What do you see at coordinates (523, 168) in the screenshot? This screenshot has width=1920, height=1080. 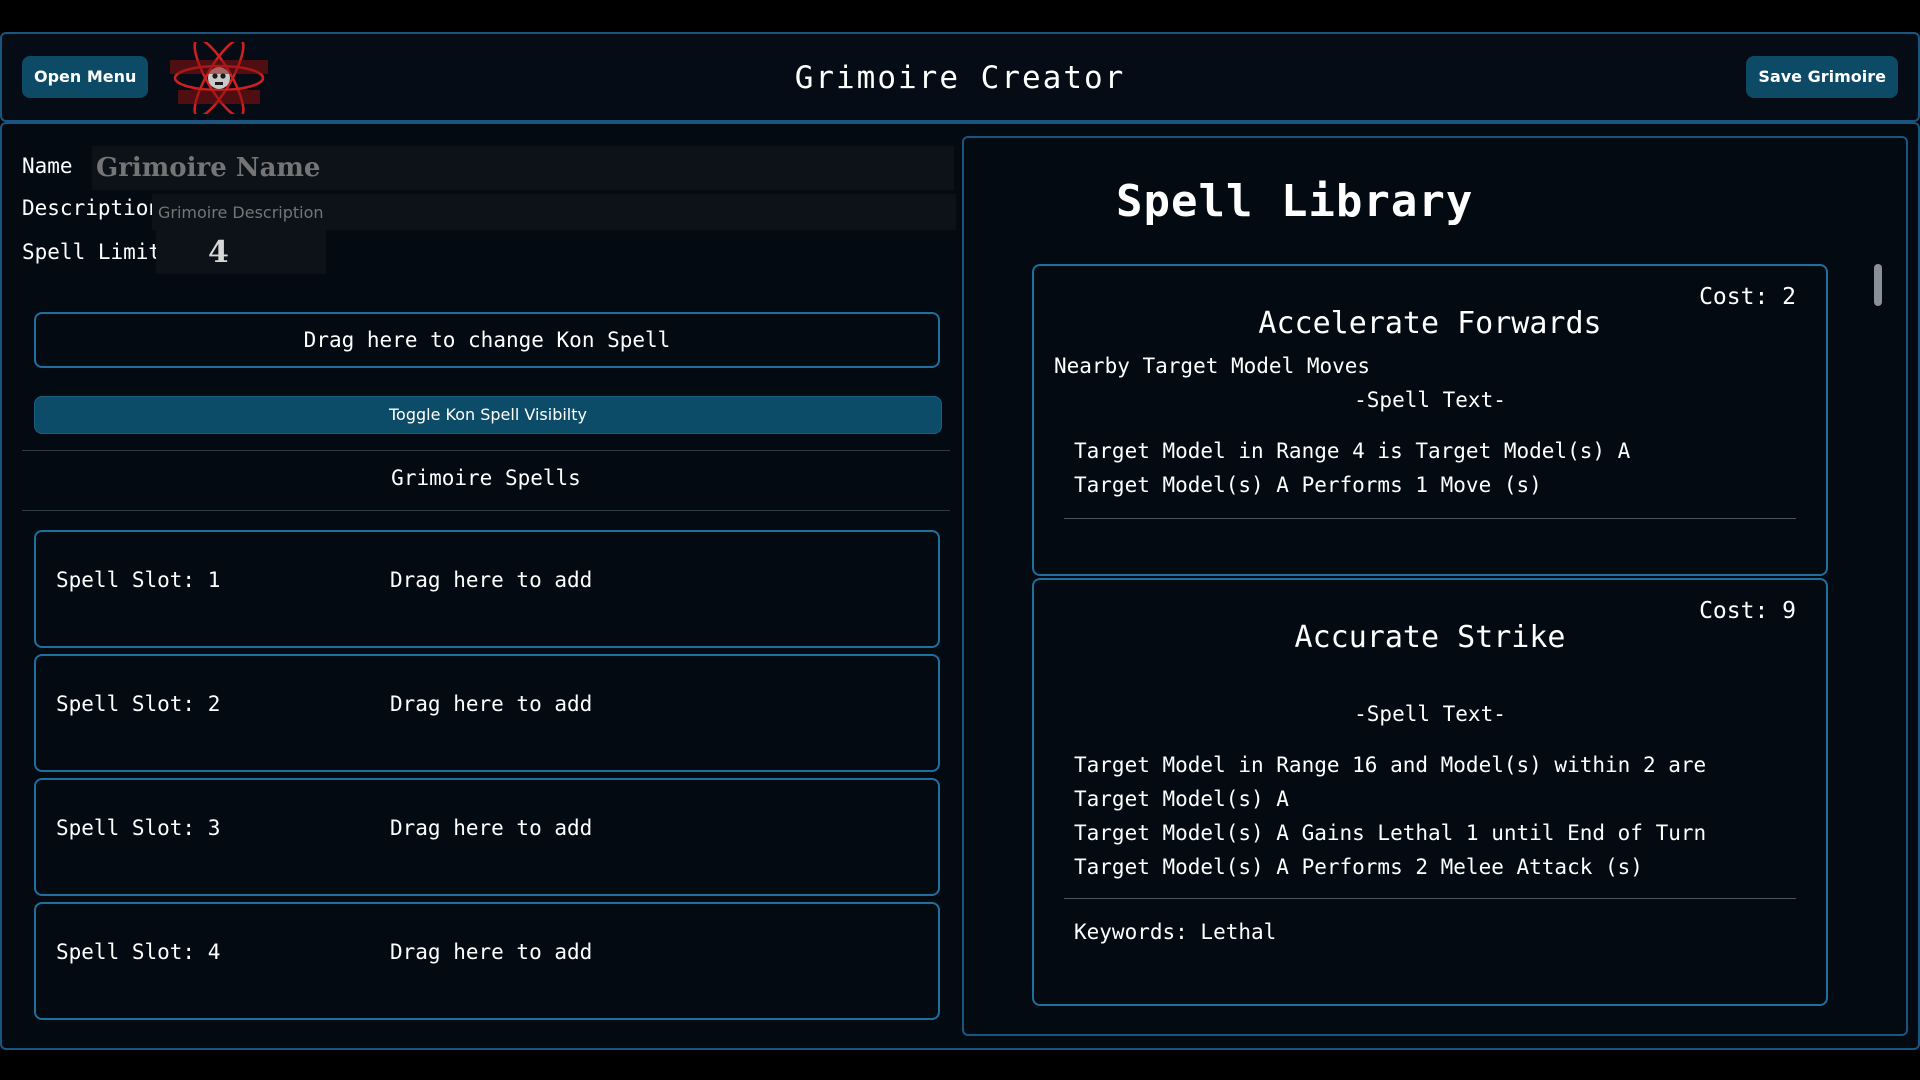 I see `grimoire-name-input` at bounding box center [523, 168].